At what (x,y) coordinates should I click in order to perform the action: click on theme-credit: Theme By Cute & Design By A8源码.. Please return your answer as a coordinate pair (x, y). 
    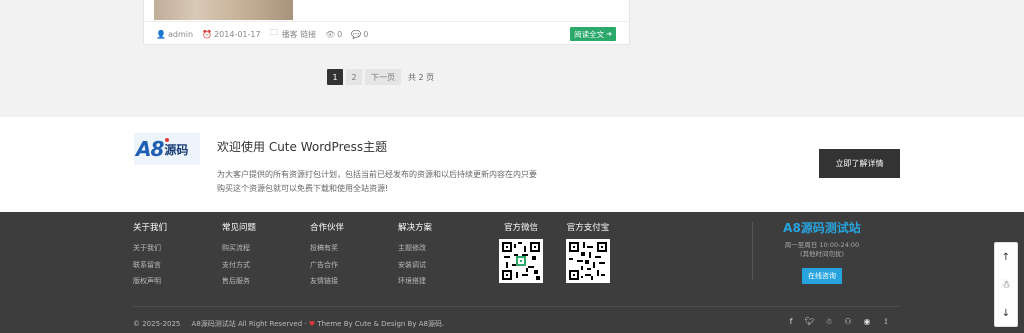
    Looking at the image, I should click on (380, 324).